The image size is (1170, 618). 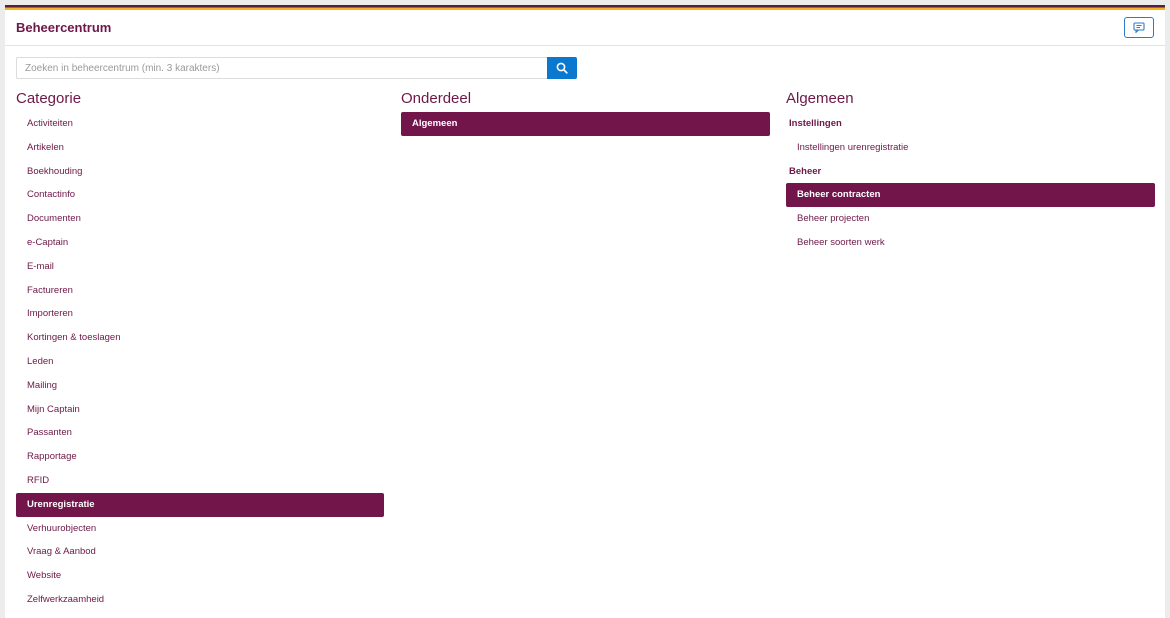 What do you see at coordinates (200, 219) in the screenshot?
I see `categorie-item: Documenten` at bounding box center [200, 219].